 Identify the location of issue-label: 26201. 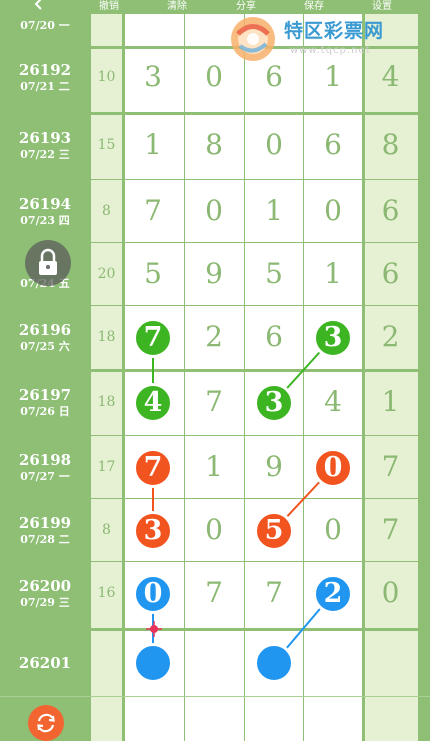
(45, 663).